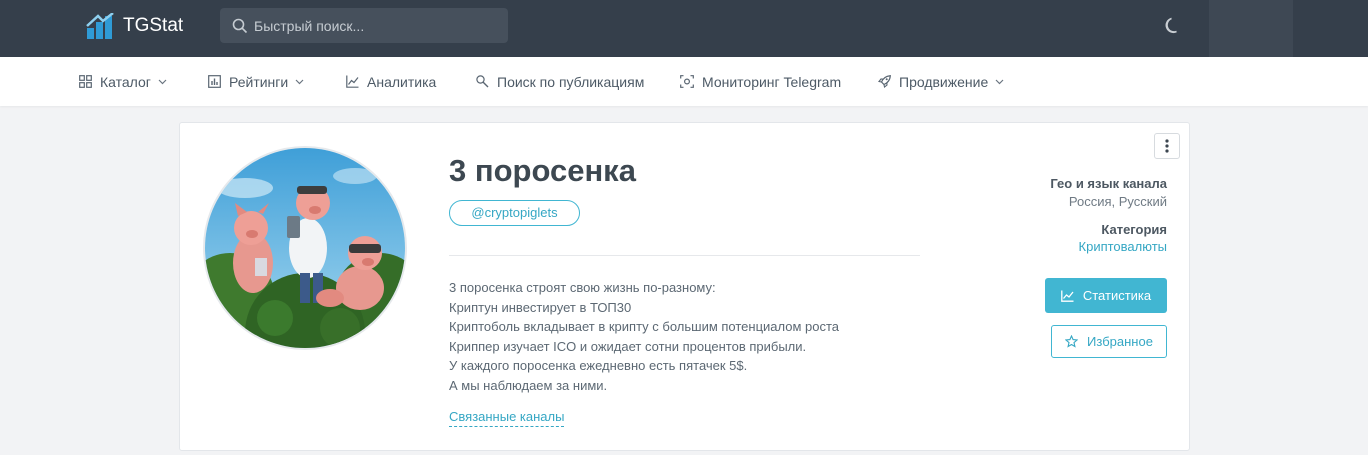  I want to click on nav-monitoring: Мониторинг Telegram, so click(760, 81).